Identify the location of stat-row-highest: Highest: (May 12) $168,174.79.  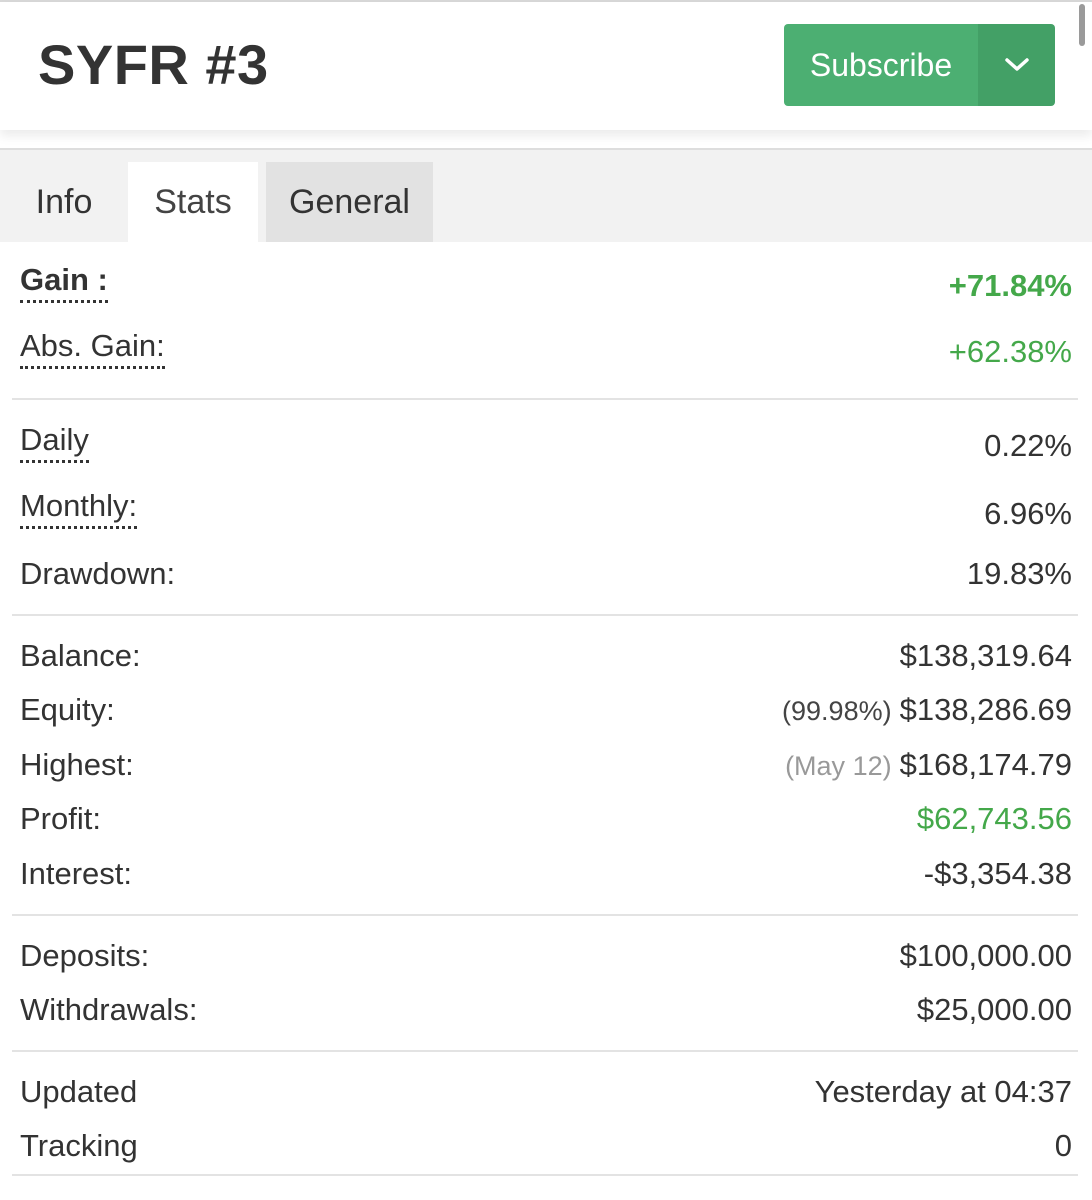
(546, 767).